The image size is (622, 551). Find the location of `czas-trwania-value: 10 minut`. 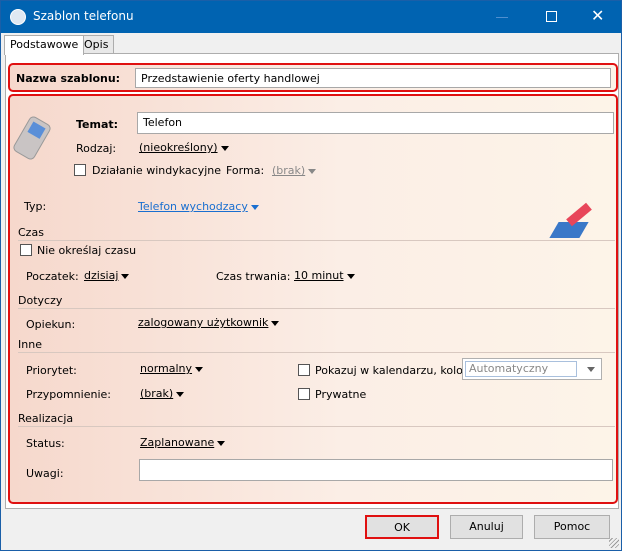

czas-trwania-value: 10 minut is located at coordinates (319, 275).